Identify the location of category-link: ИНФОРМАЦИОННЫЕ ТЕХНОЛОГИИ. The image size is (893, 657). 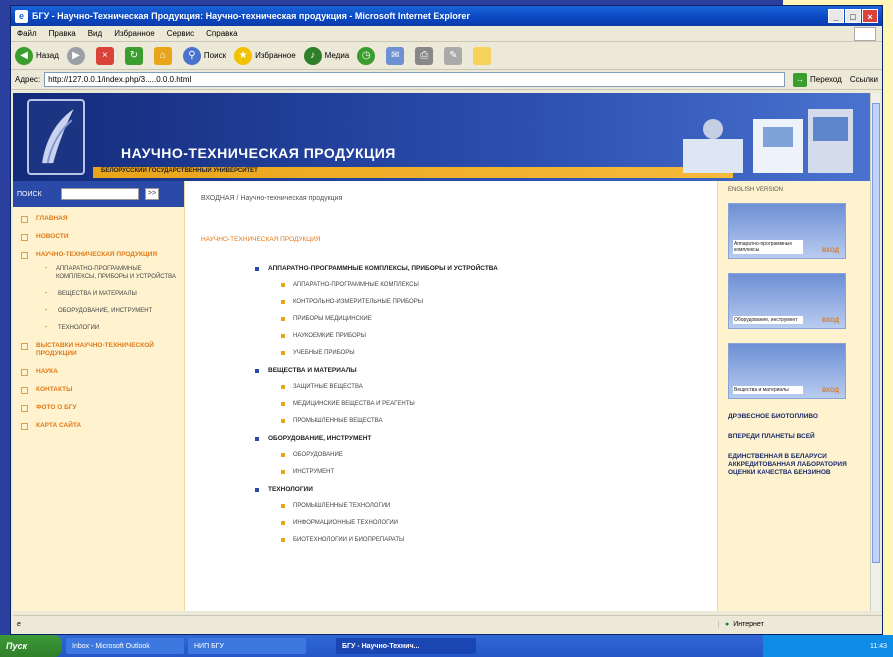
(491, 523).